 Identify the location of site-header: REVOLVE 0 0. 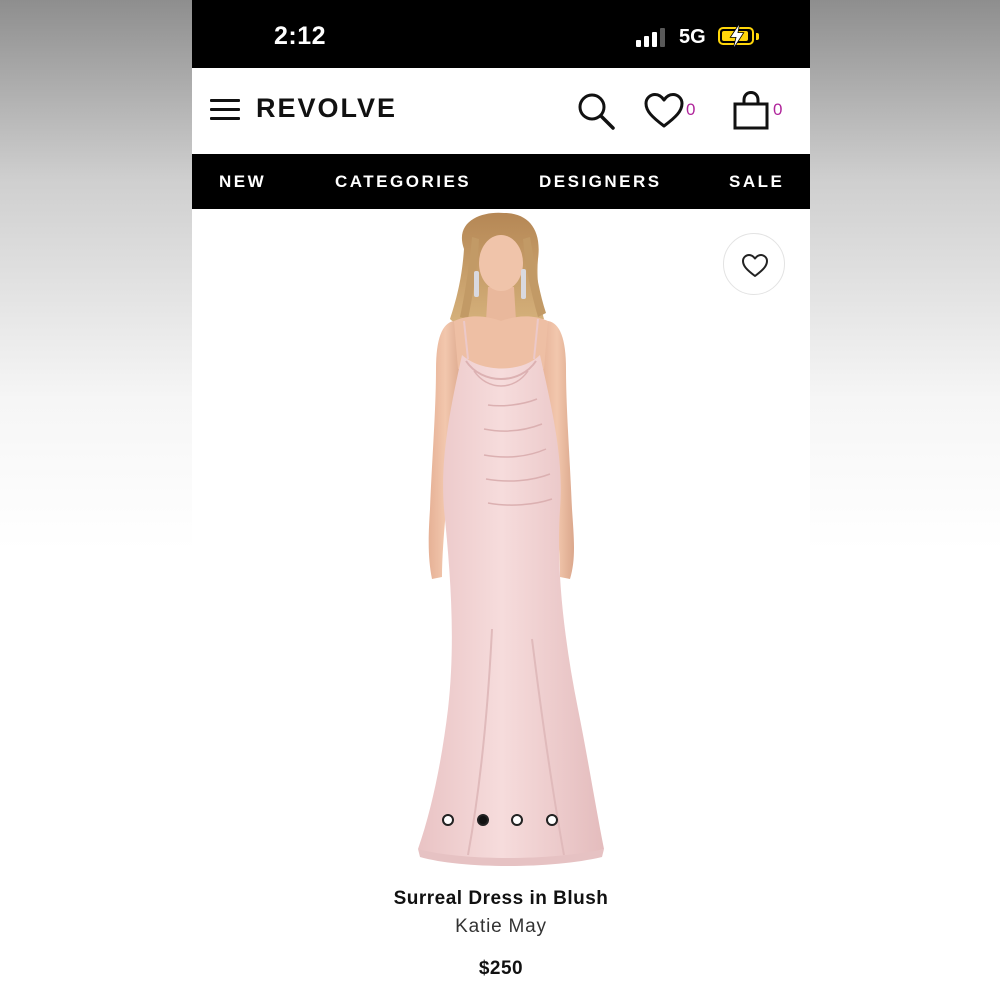
(501, 111).